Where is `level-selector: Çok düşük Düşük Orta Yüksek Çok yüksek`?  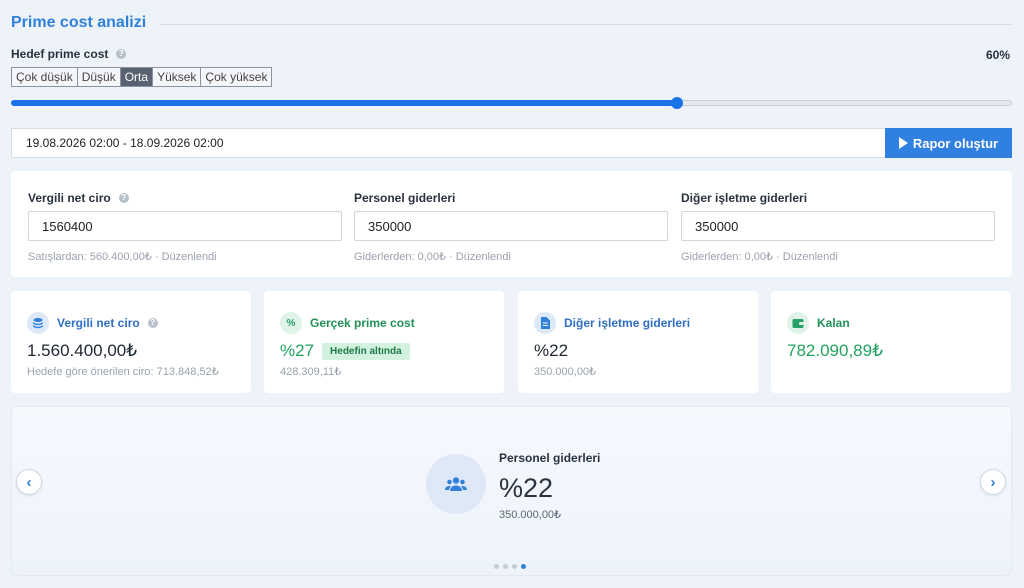 level-selector: Çok düşük Düşük Orta Yüksek Çok yüksek is located at coordinates (142, 77).